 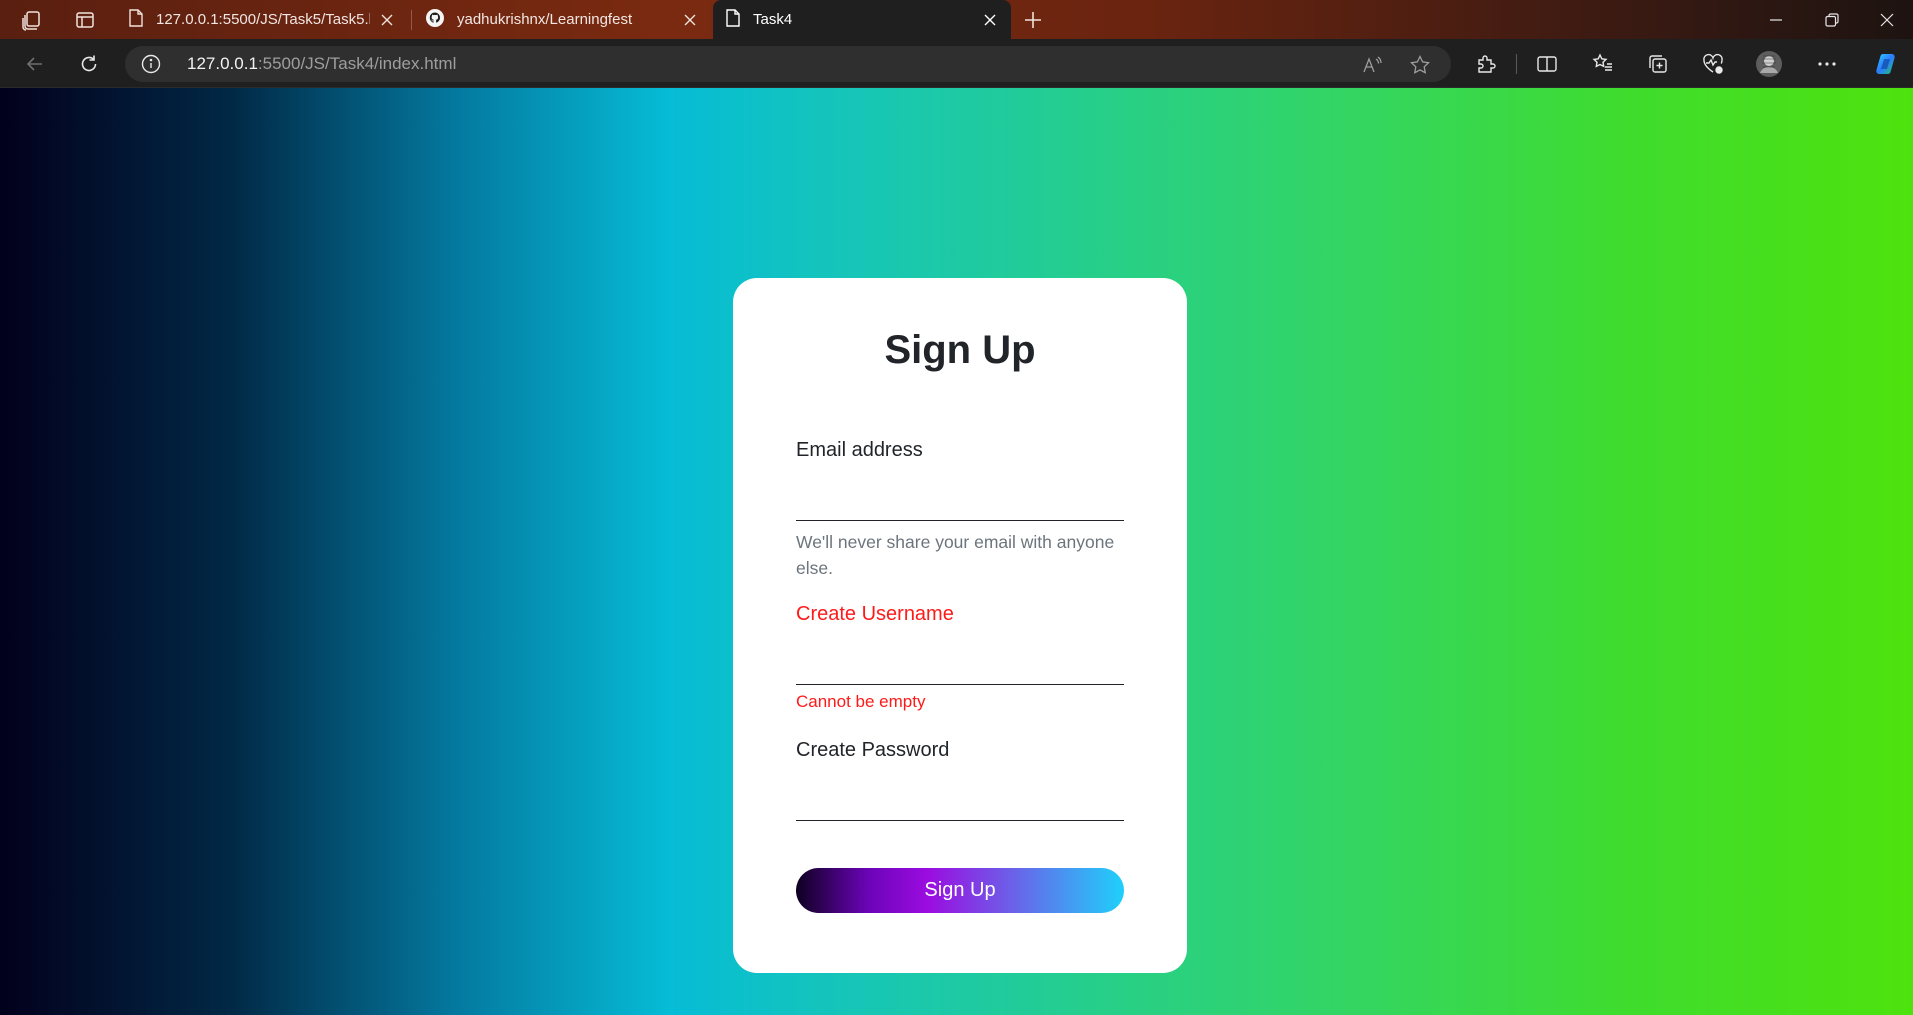 What do you see at coordinates (960, 350) in the screenshot?
I see `page-title: Sign Up` at bounding box center [960, 350].